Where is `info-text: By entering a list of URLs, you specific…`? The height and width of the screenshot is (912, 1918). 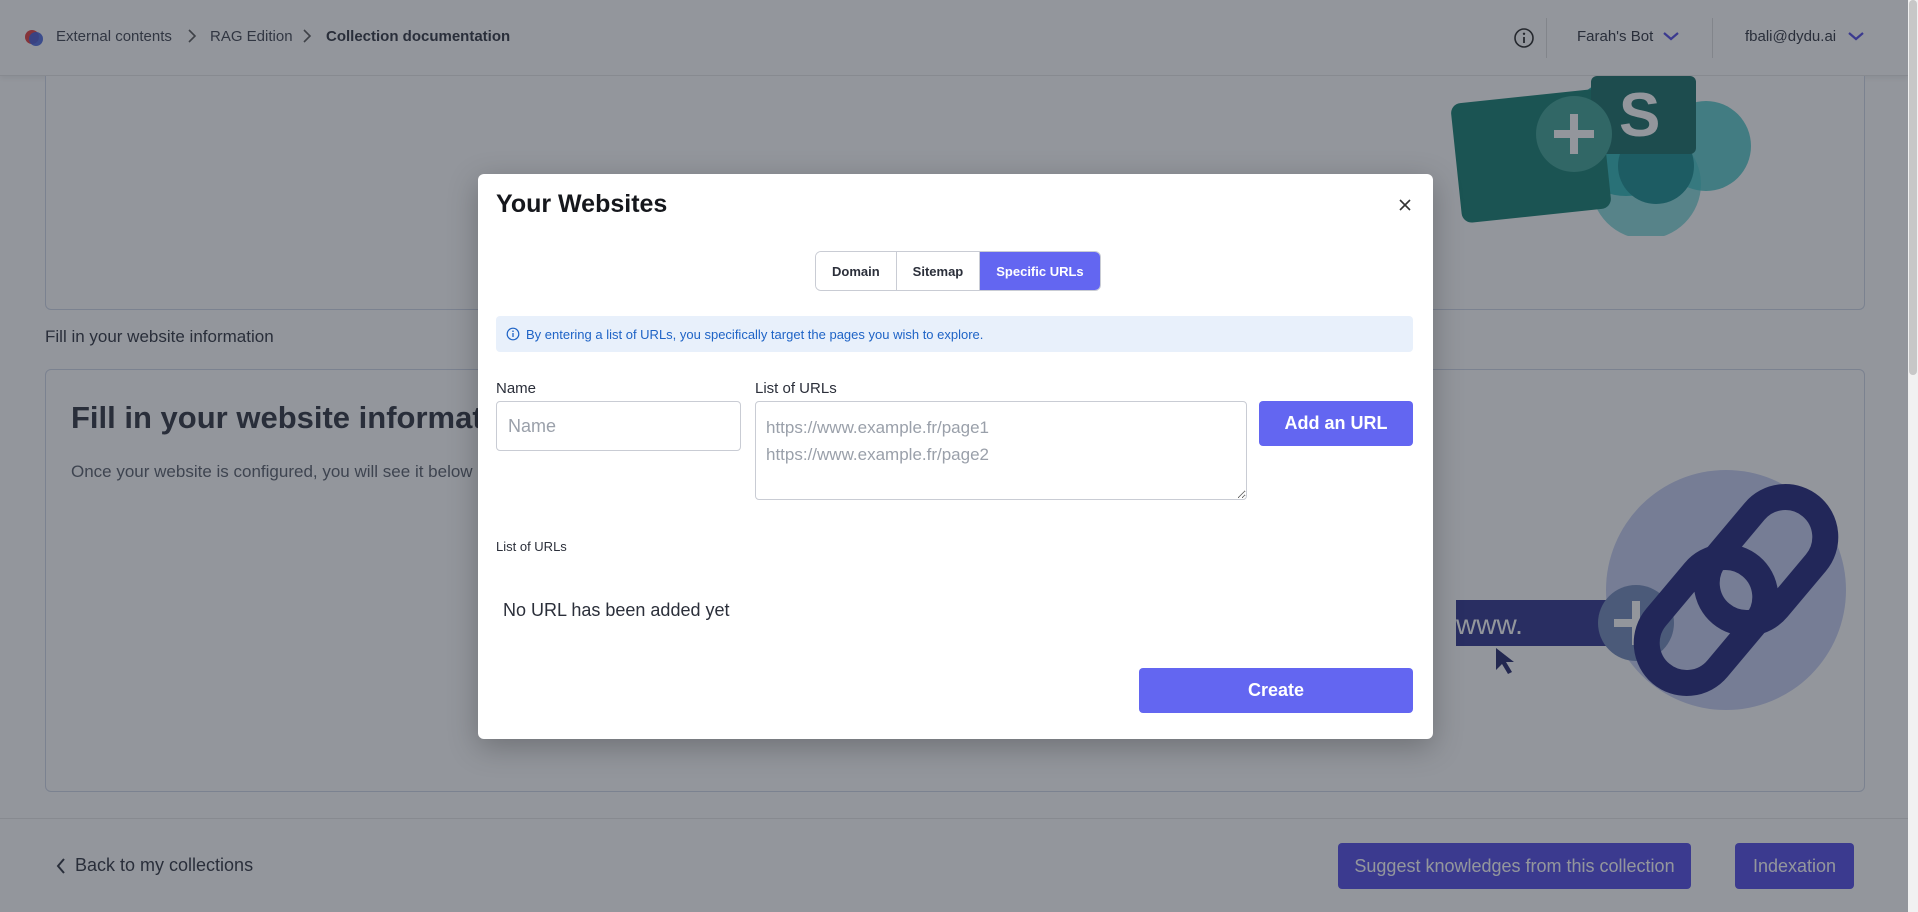
info-text: By entering a list of URLs, you specific… is located at coordinates (755, 334).